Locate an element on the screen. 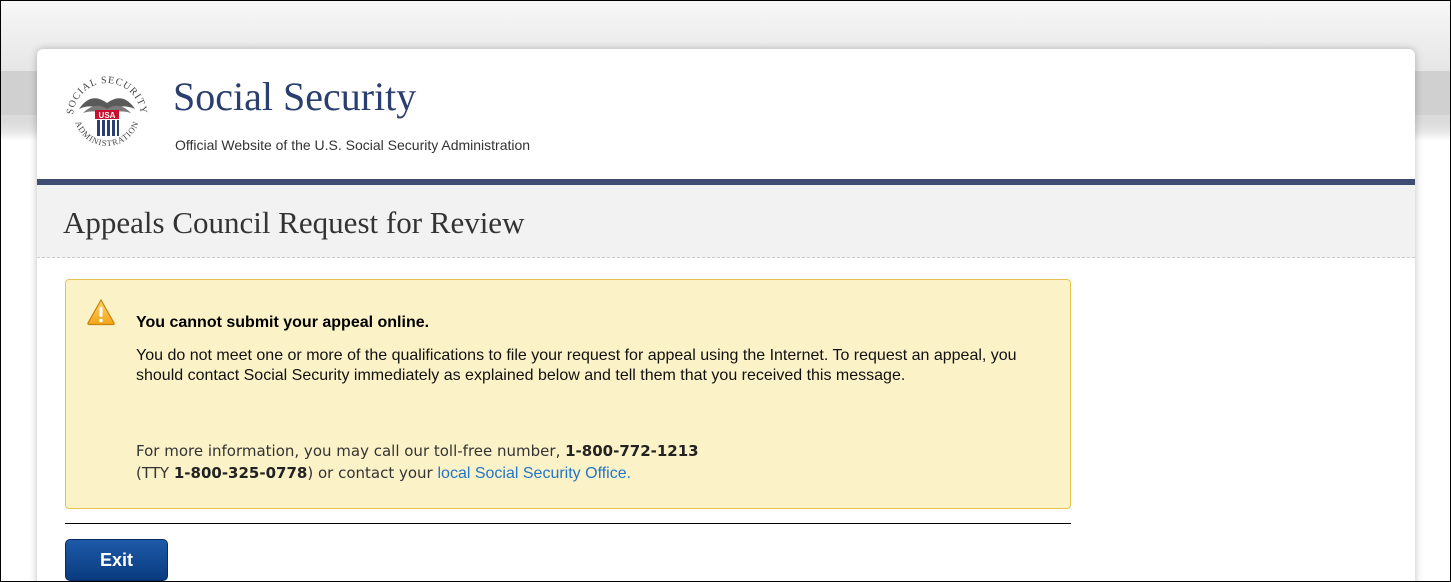  page-heading-bar: Appeals Council Request for Review is located at coordinates (726, 221).